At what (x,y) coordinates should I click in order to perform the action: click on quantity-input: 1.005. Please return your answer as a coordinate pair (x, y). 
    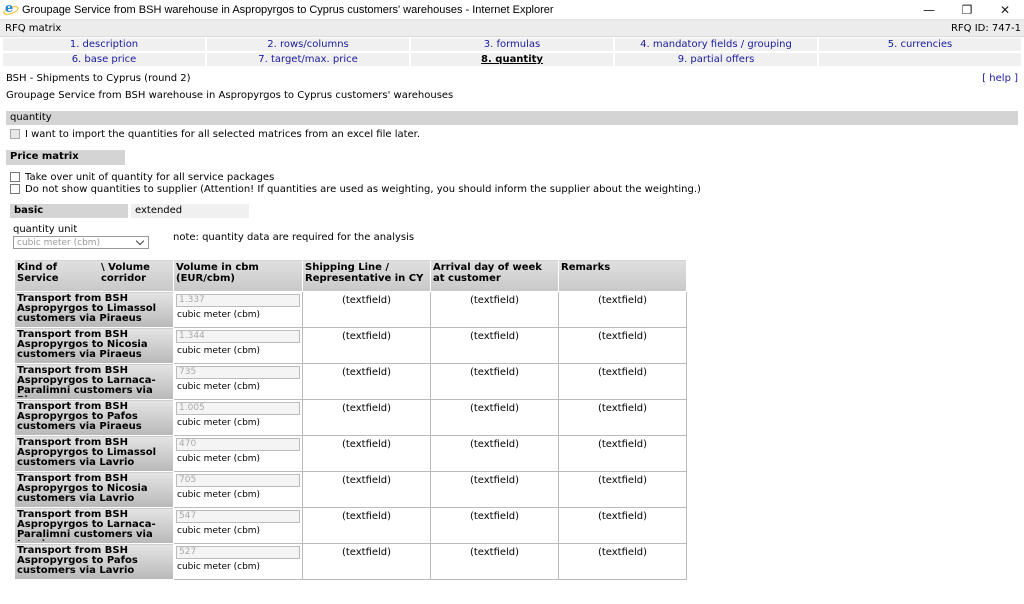
    Looking at the image, I should click on (238, 408).